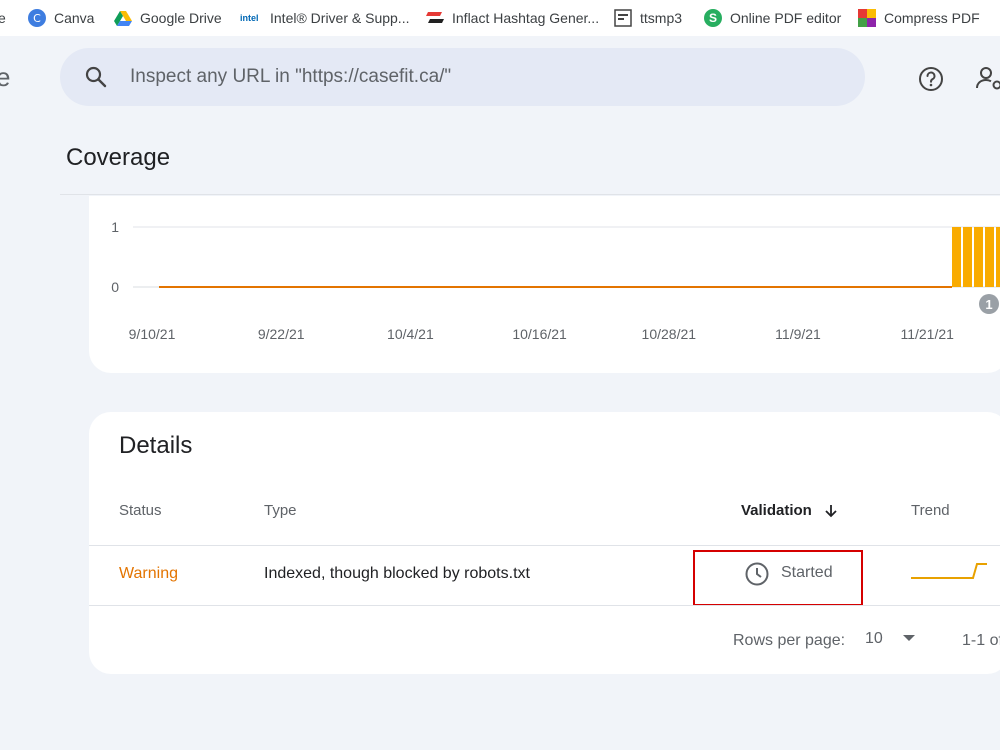 The height and width of the screenshot is (750, 1000). What do you see at coordinates (927, 334) in the screenshot?
I see `x-tick-label: 11/21/21` at bounding box center [927, 334].